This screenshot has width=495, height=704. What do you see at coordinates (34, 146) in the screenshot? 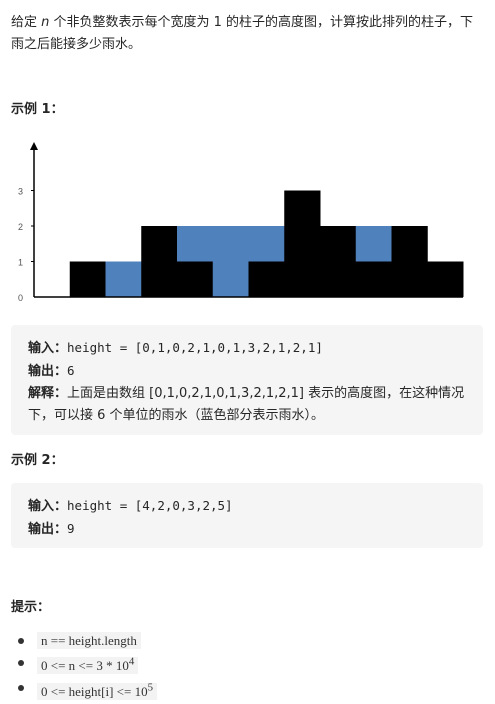
I see `y-axis-arrow` at bounding box center [34, 146].